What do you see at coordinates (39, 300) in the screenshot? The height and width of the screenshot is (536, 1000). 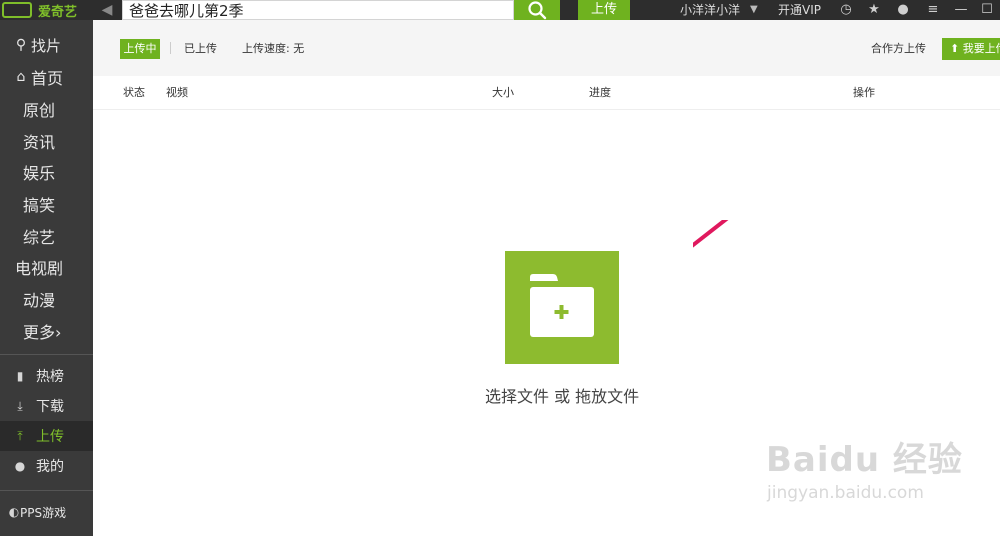 I see `sidebar-item-label: 动漫` at bounding box center [39, 300].